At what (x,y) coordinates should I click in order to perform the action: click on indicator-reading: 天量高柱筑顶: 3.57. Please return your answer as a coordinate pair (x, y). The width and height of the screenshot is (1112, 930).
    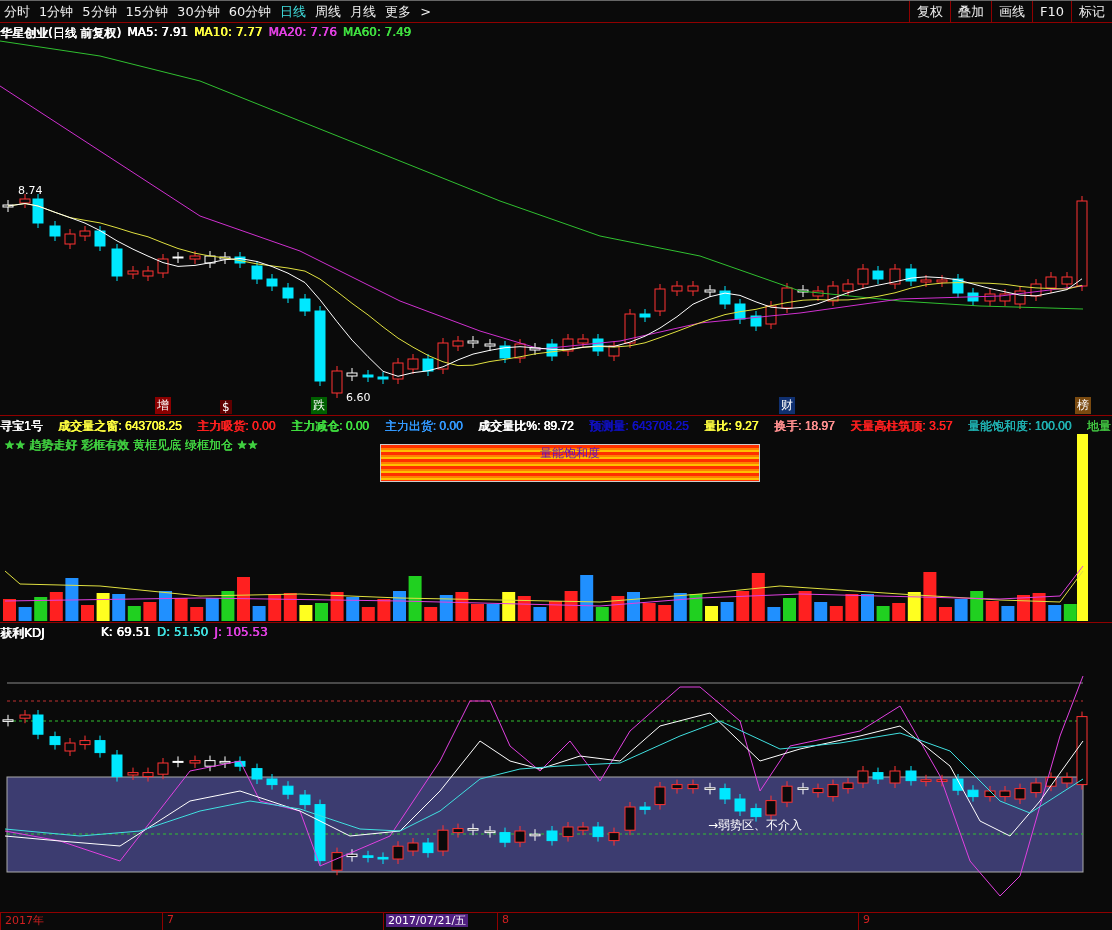
    Looking at the image, I should click on (901, 426).